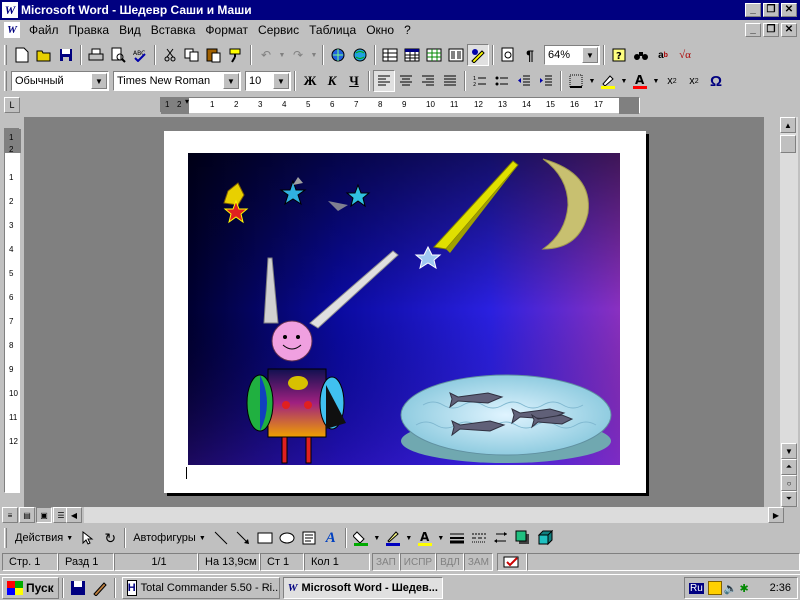 This screenshot has height=600, width=800. Describe the element at coordinates (450, 562) in the screenshot. I see `status-mode-ext: ВДЛ` at that location.